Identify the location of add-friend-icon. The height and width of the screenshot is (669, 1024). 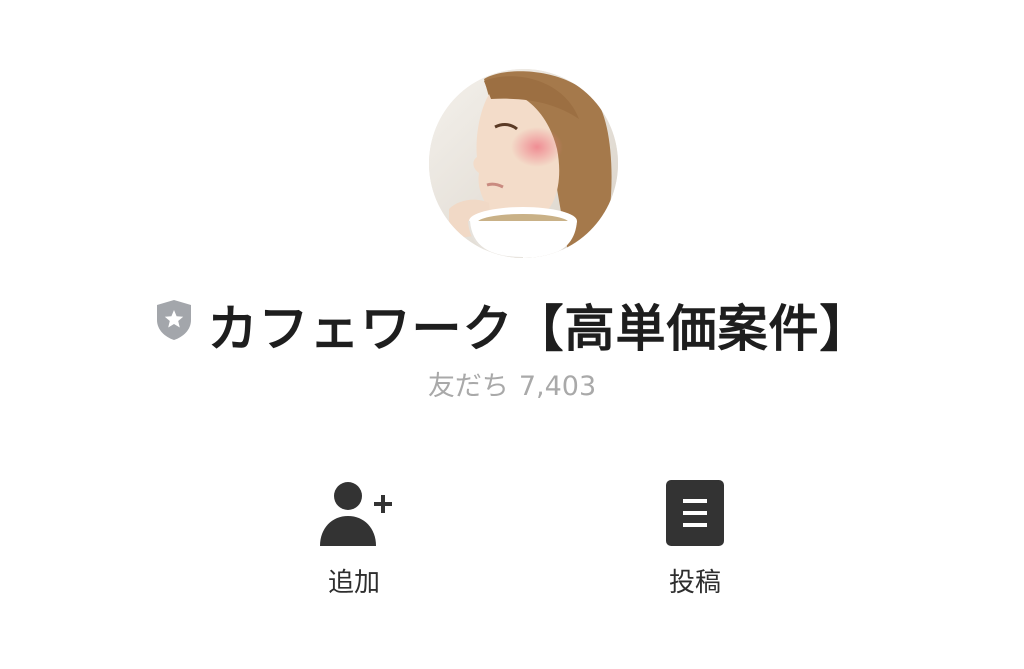
(354, 513).